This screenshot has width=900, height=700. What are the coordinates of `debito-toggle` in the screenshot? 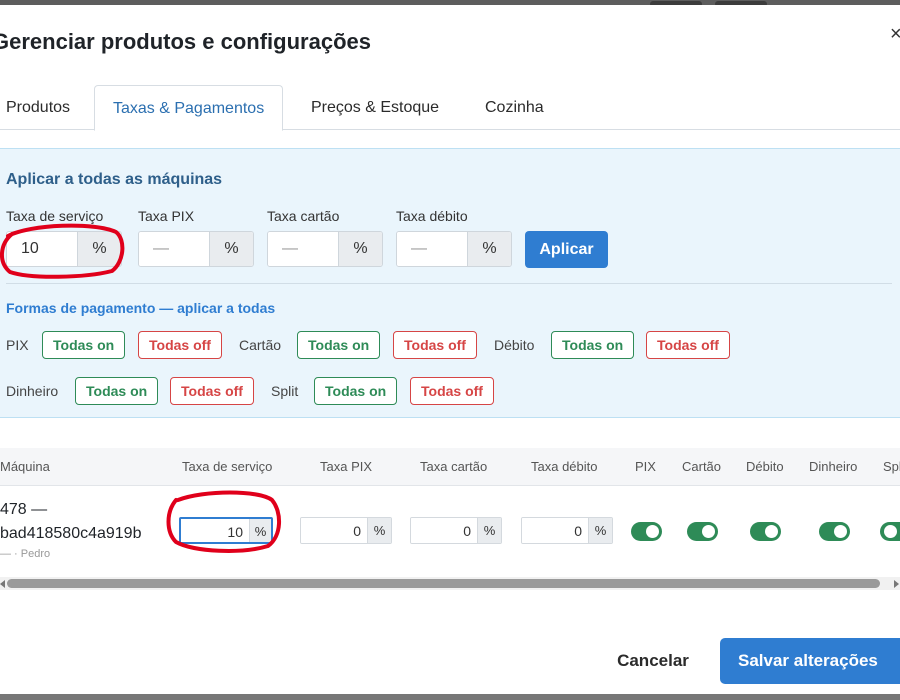 It's located at (765, 531).